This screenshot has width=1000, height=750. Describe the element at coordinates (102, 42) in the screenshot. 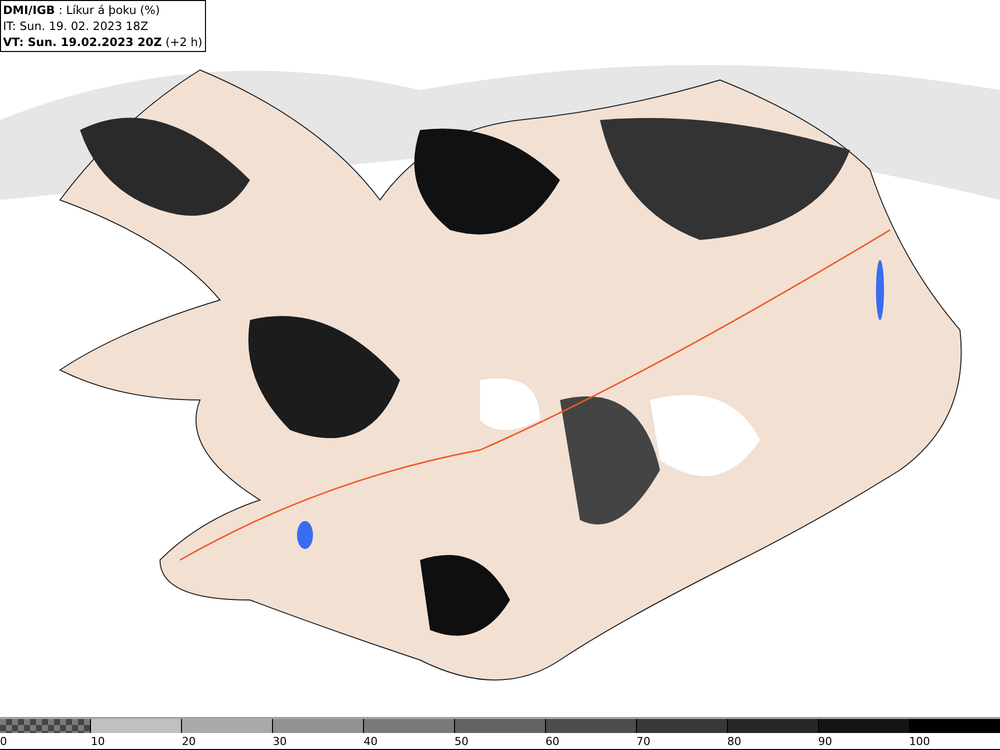

I see `time-label: VT: Sun. 19.02.2023 20Z (+2 h)` at that location.